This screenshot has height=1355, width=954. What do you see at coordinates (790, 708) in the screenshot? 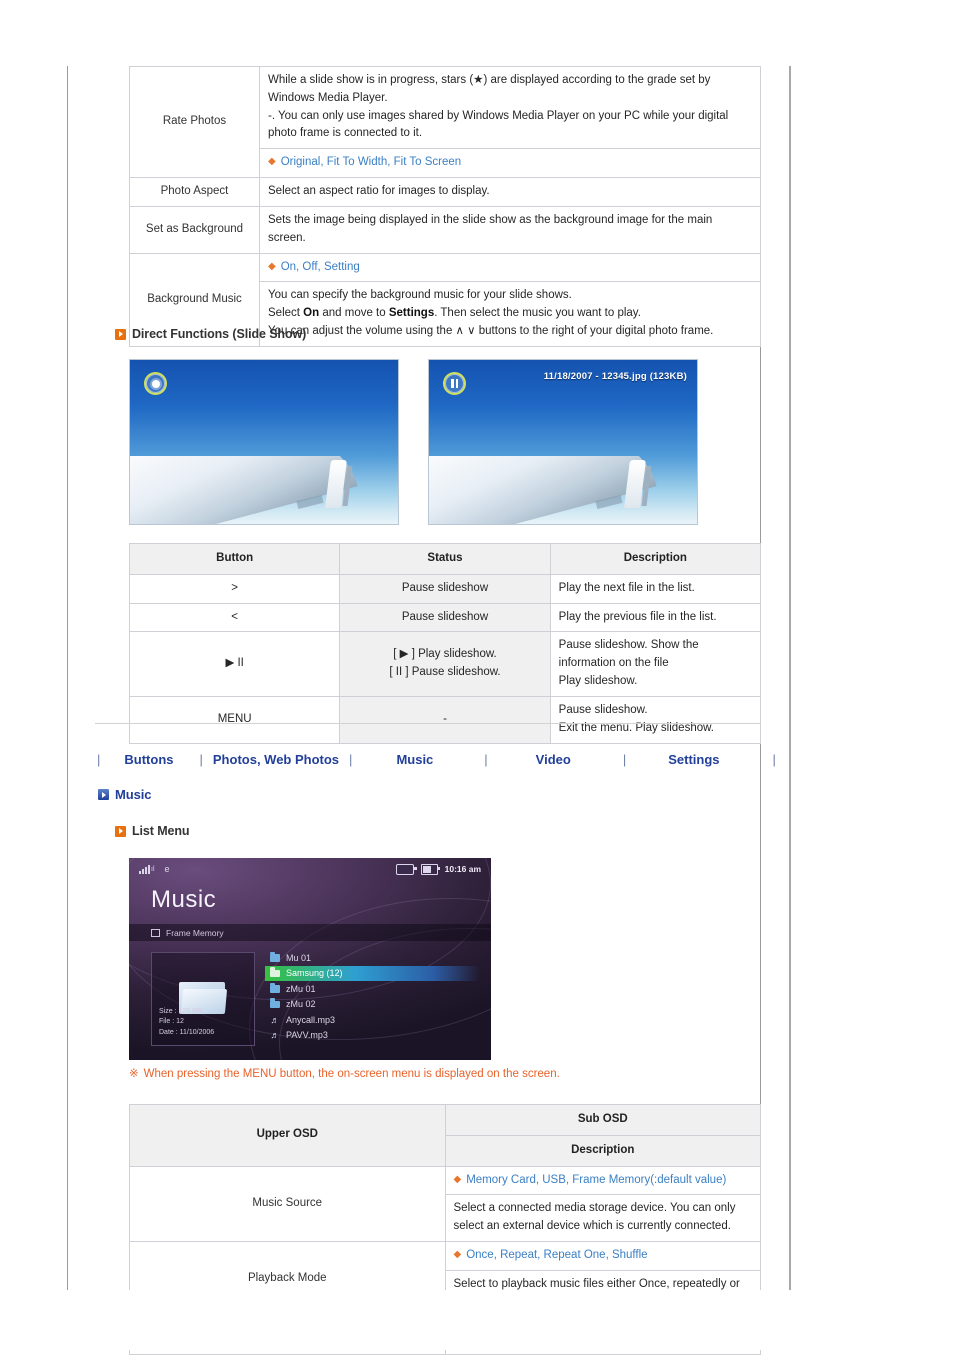
I see `page-right-rule-outer` at bounding box center [790, 708].